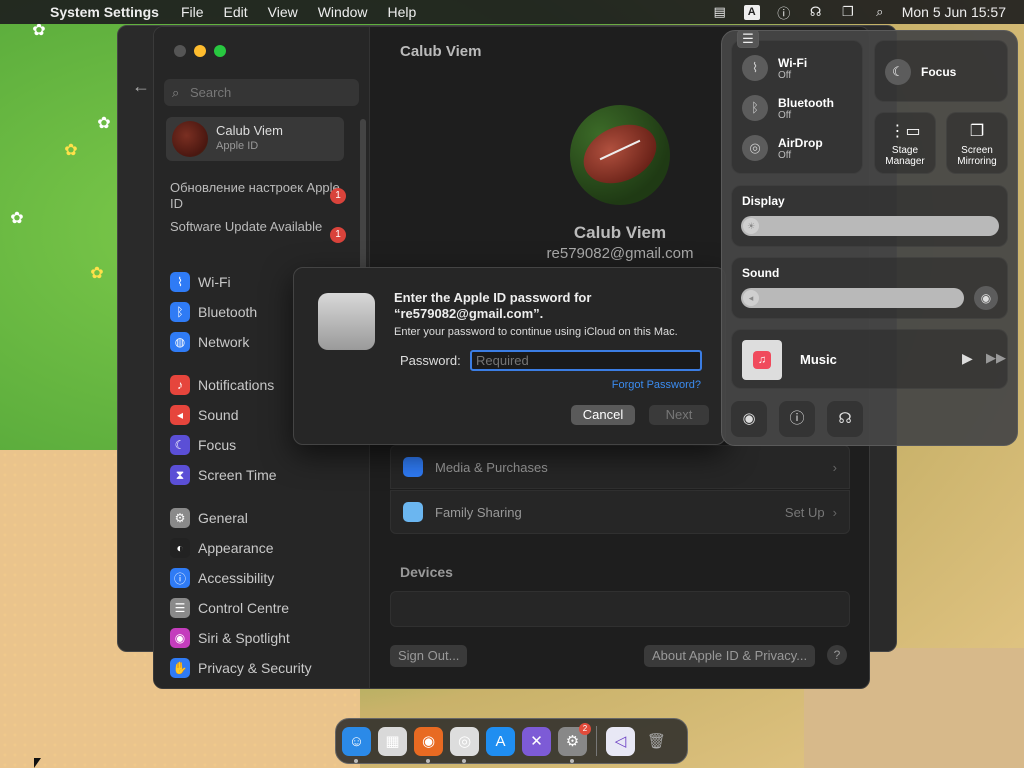  I want to click on airdrop-toggle: ◎ AirDrop Off, so click(782, 148).